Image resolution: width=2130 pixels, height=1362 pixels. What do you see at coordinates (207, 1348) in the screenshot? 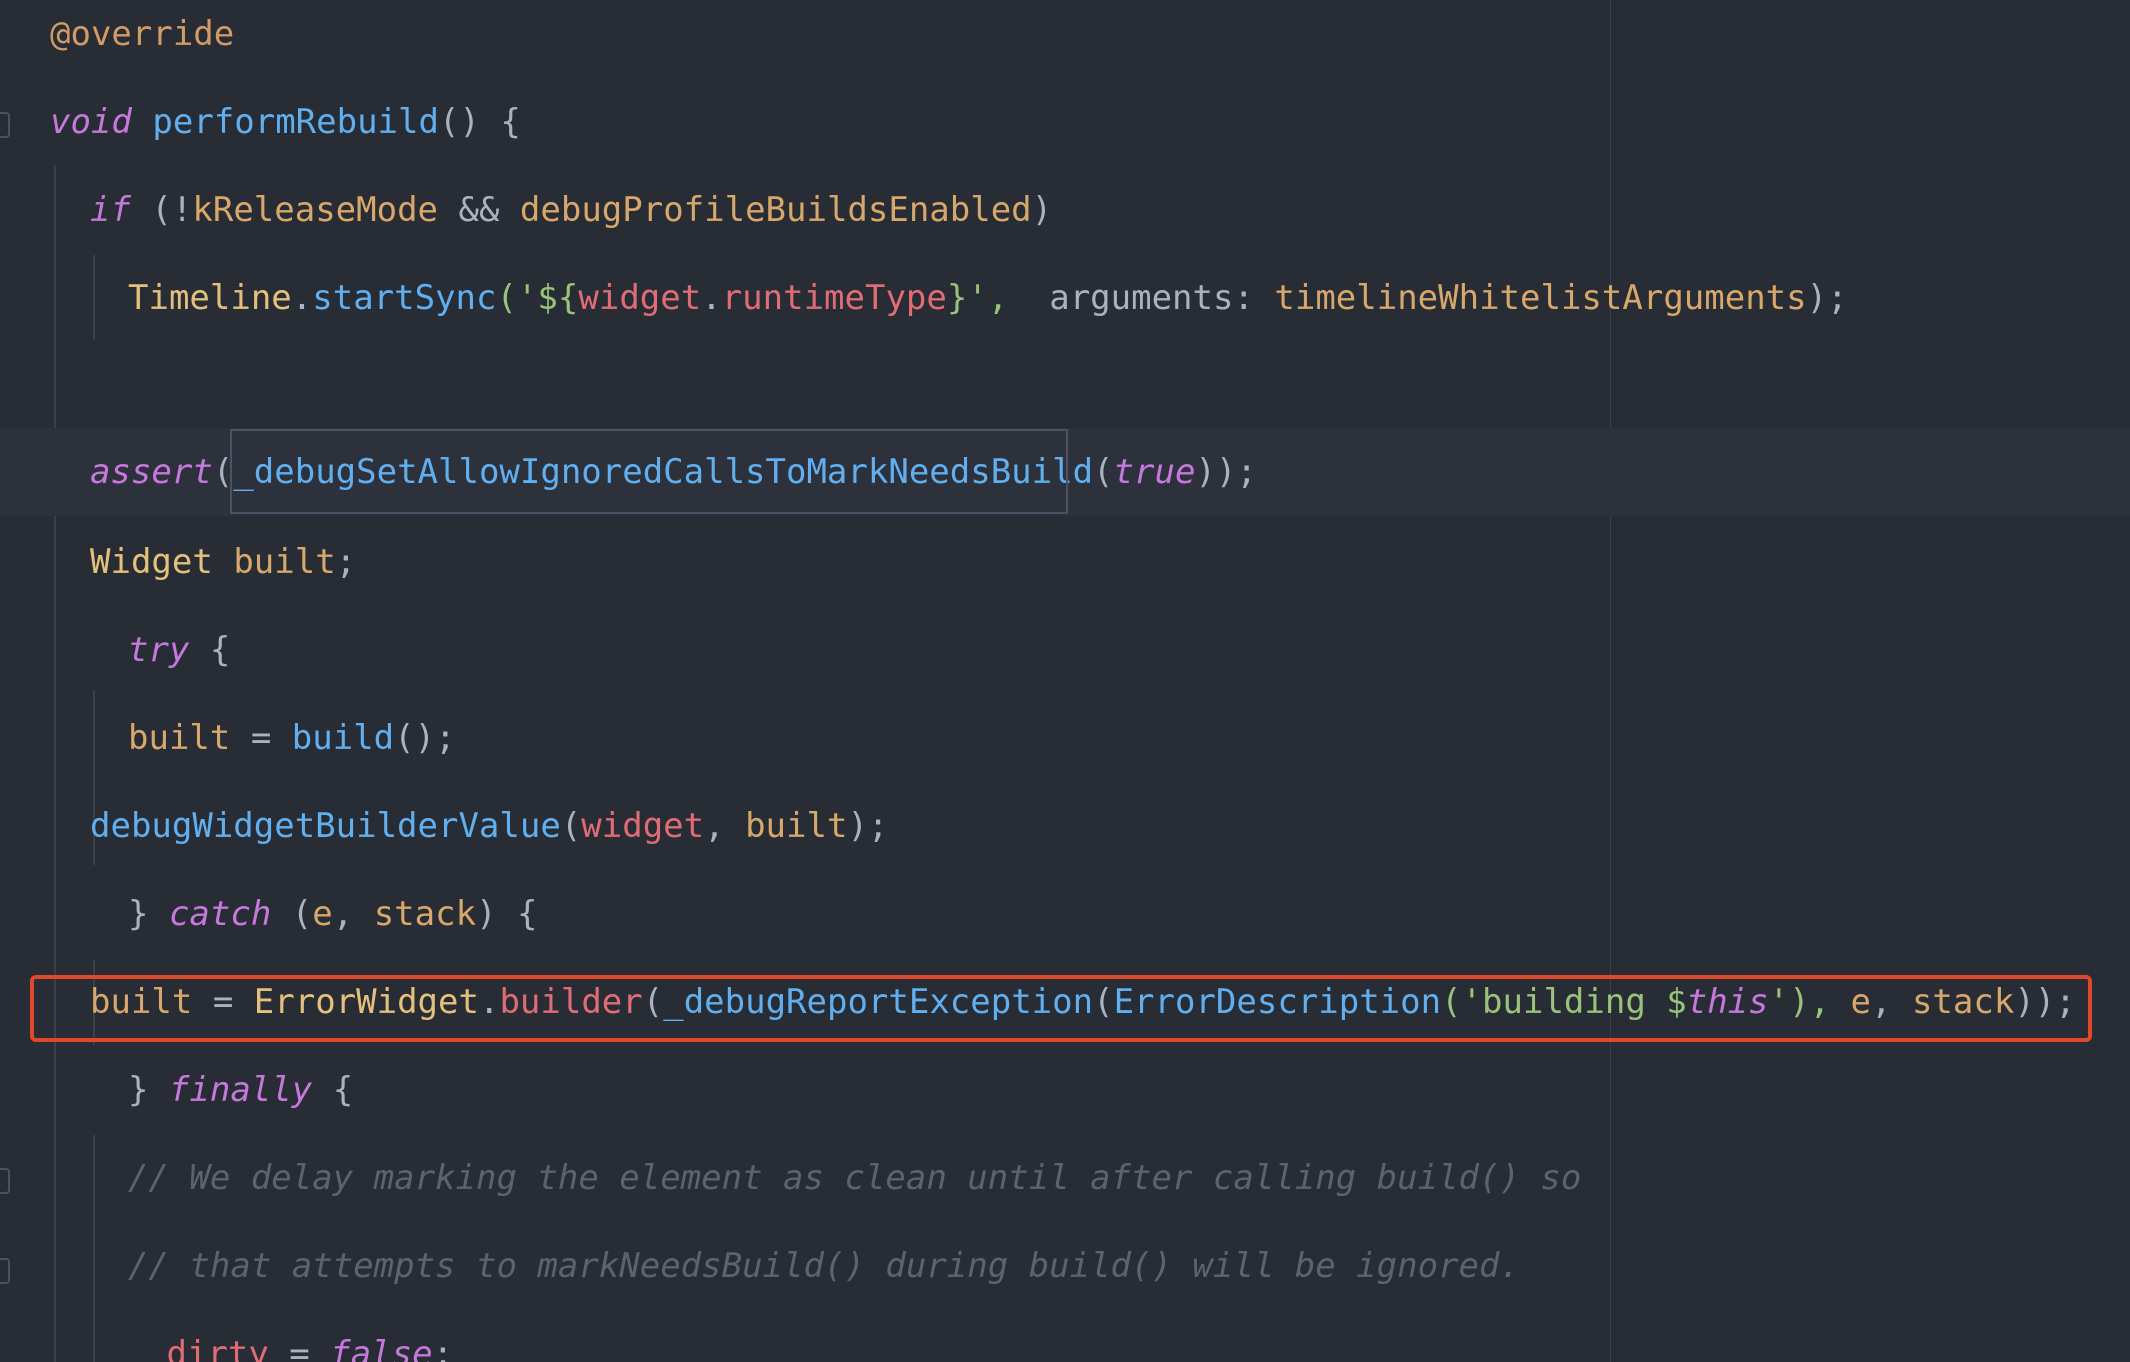
I see `field: _dirty` at bounding box center [207, 1348].